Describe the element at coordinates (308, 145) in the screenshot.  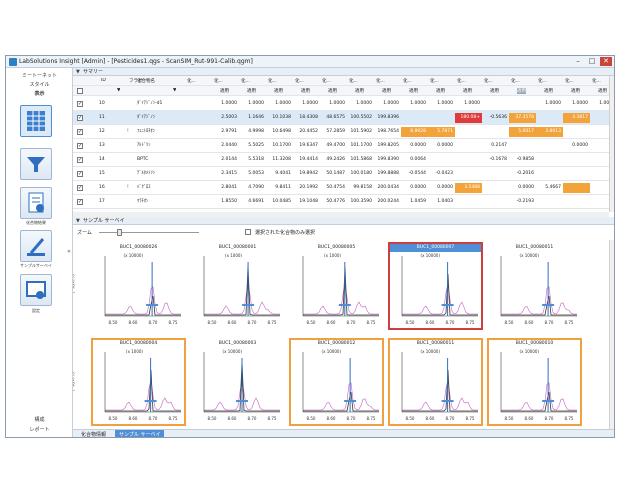
I see `table-cell: 19.6347` at that location.